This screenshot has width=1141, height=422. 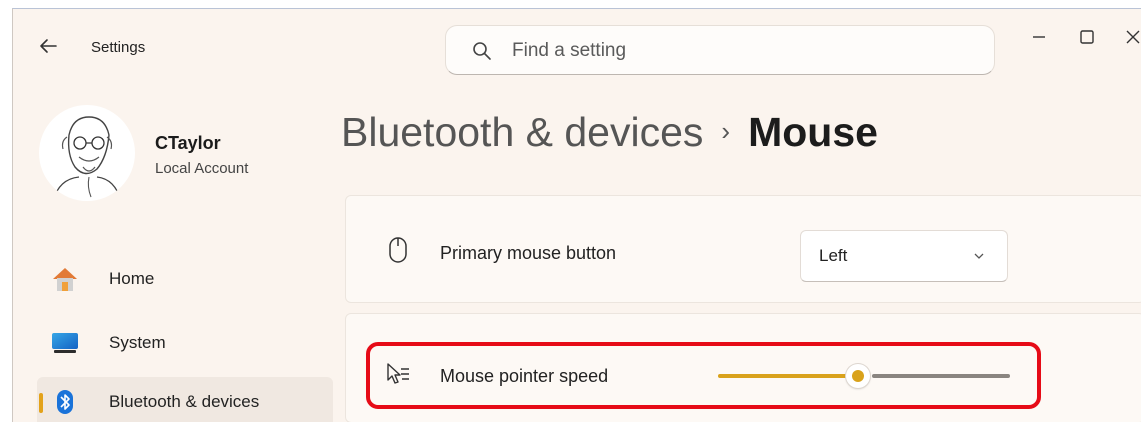 I want to click on search-box, so click(x=720, y=50).